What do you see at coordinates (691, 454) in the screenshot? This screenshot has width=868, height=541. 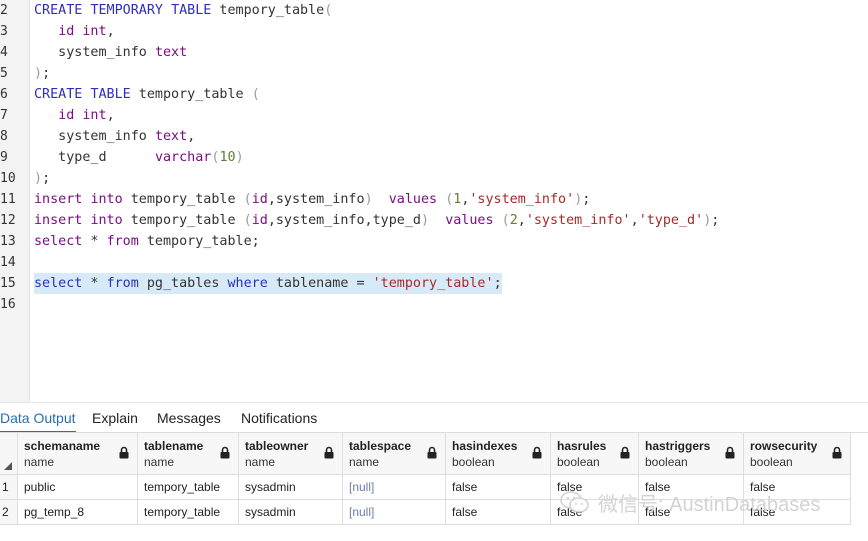 I see `column-header-hastriggers: hastriggers boolean` at bounding box center [691, 454].